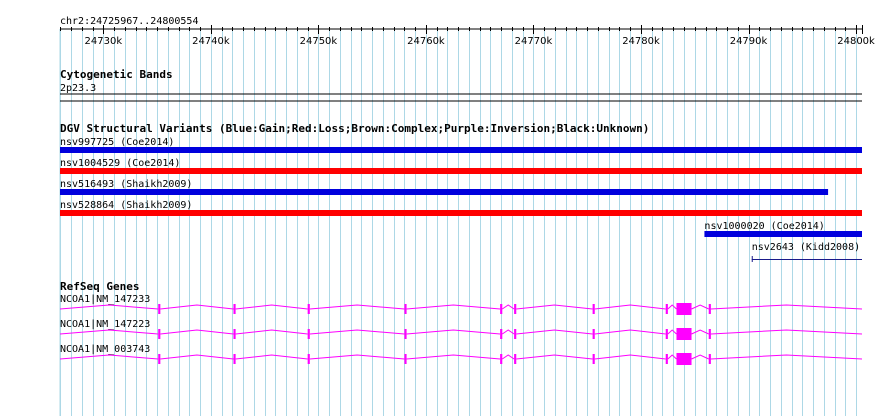 Image resolution: width=890 pixels, height=416 pixels. Describe the element at coordinates (641, 41) in the screenshot. I see `ruler-tick-label: 24780k` at that location.